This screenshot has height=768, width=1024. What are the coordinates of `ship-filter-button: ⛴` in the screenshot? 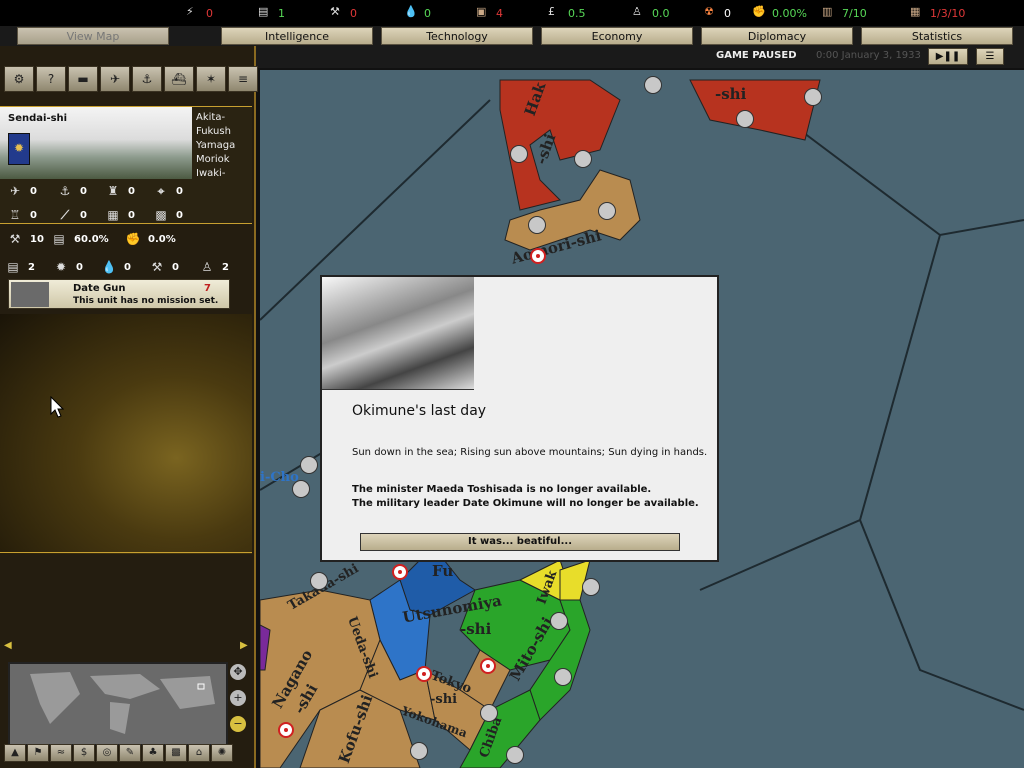 It's located at (179, 79).